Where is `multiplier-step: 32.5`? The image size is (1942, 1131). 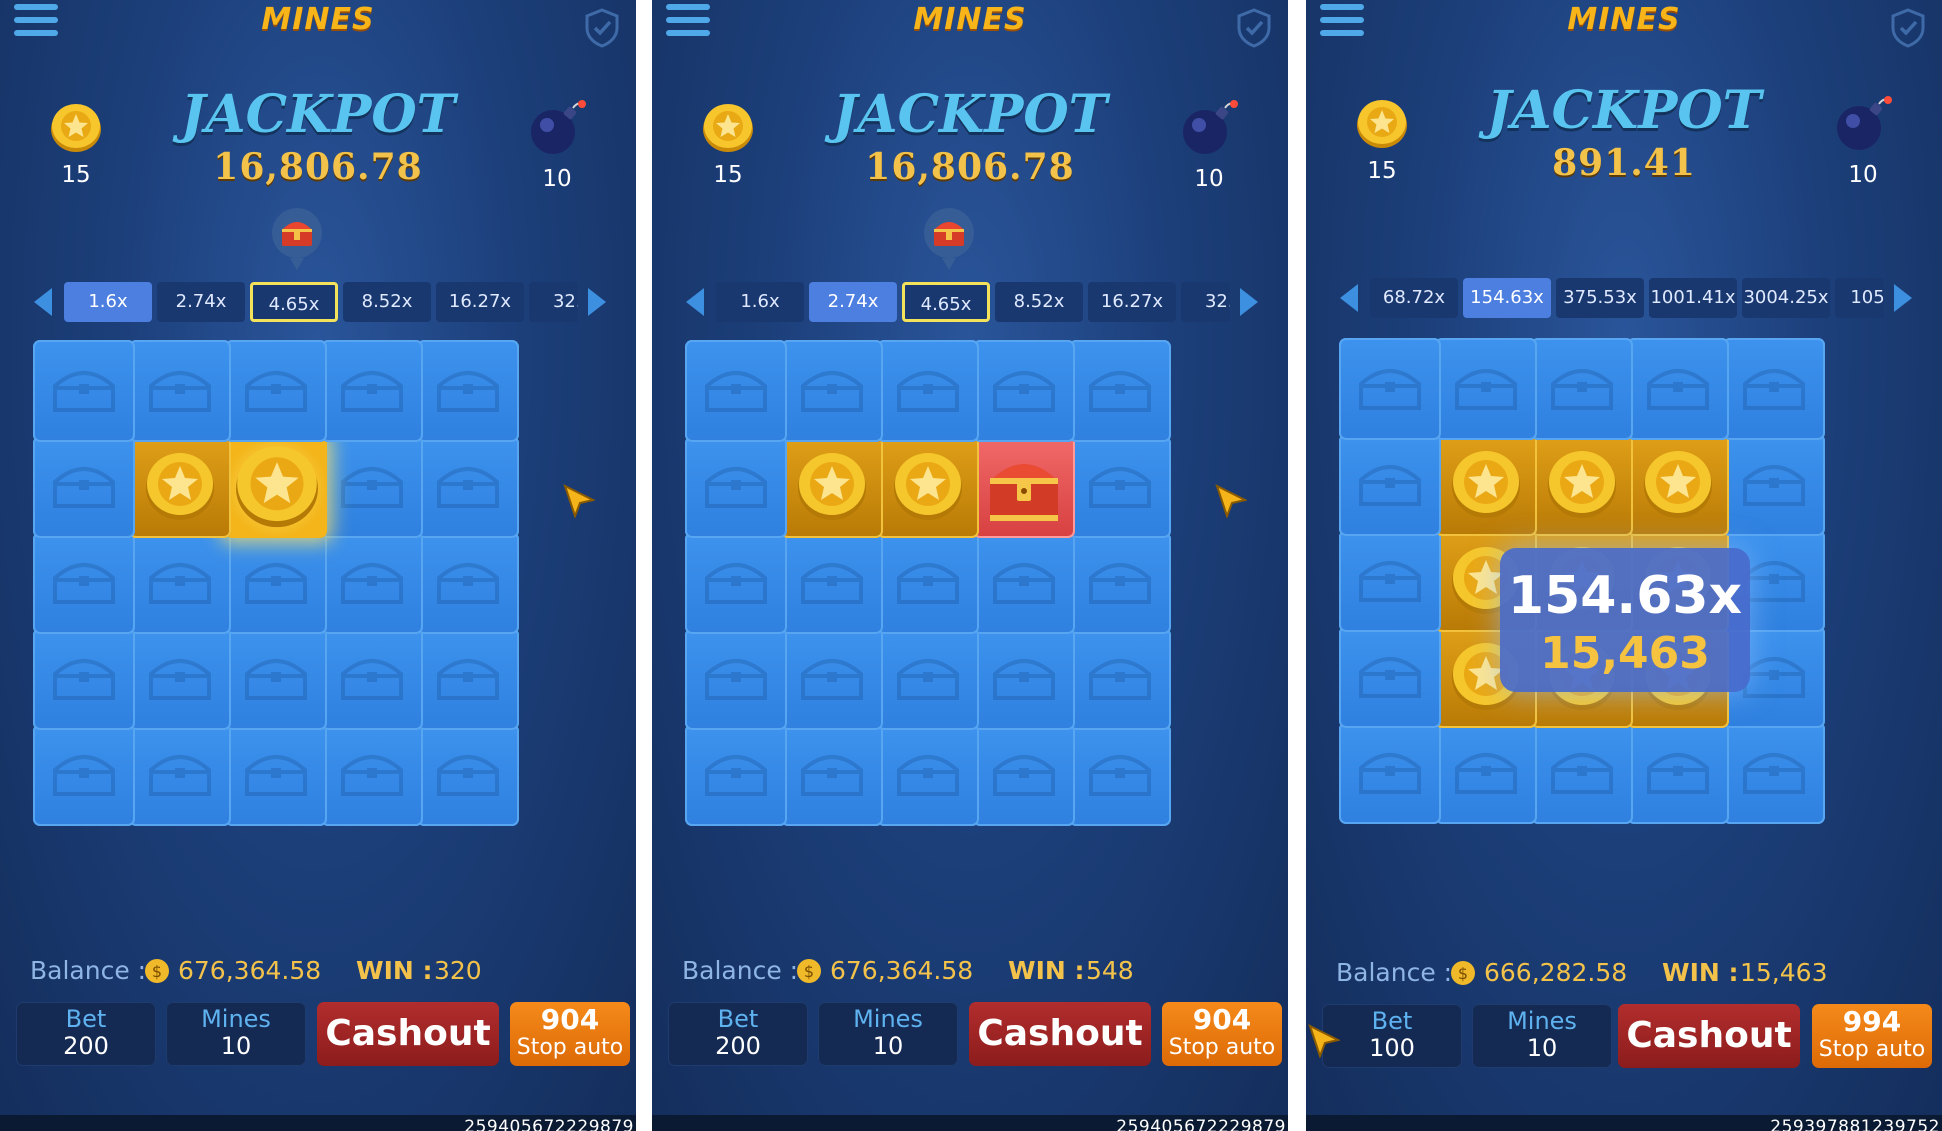 multiplier-step: 32.5 is located at coordinates (1205, 302).